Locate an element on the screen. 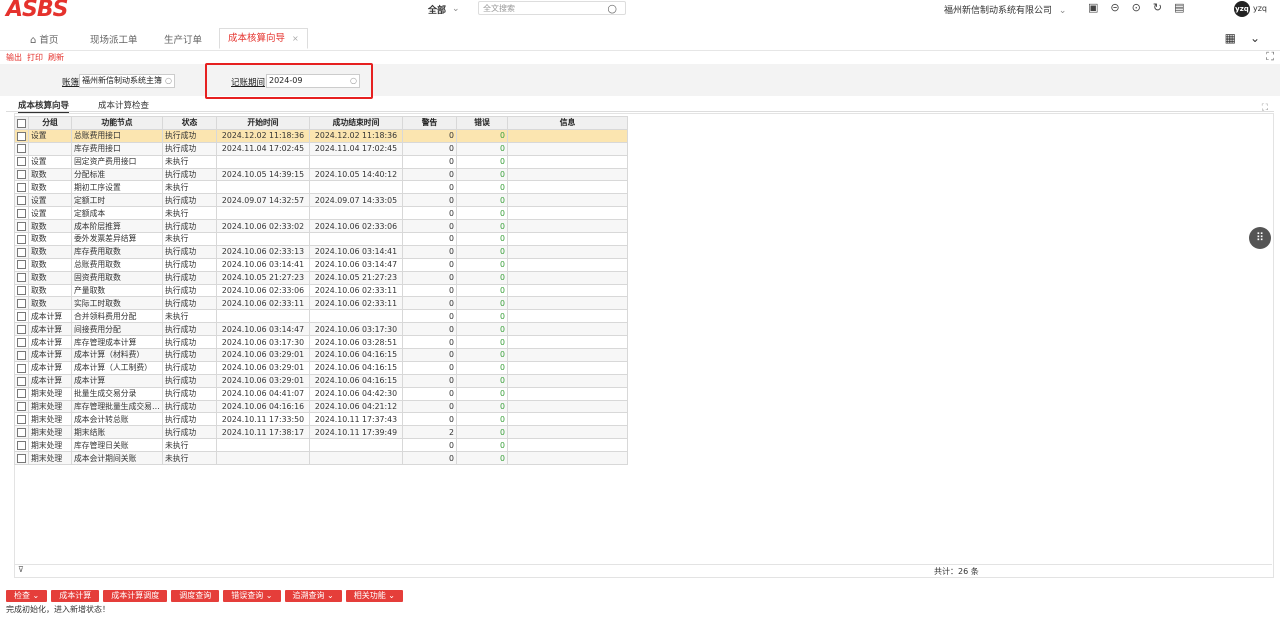  tab-production-order: 生产订单 is located at coordinates (183, 39).